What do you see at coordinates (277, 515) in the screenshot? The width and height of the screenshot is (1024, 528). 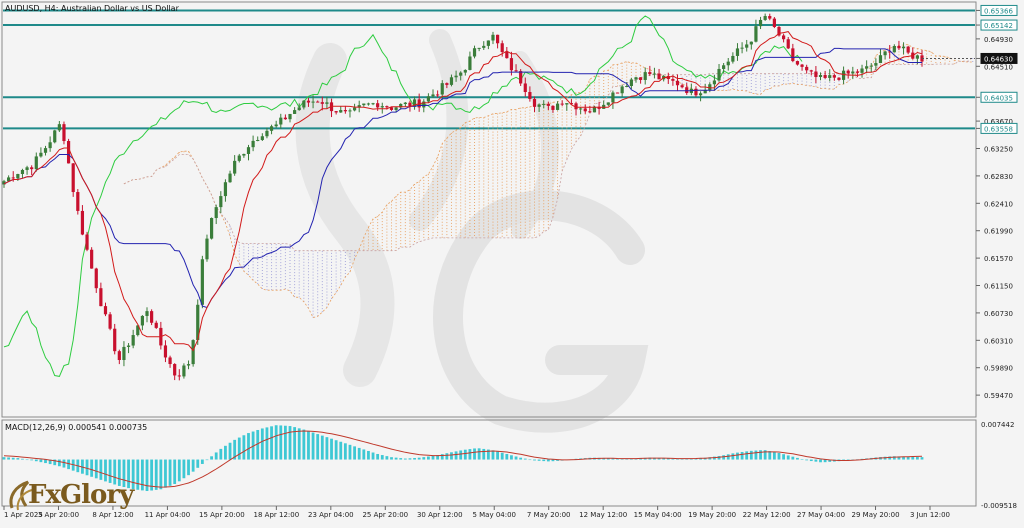 I see `x-tick-label: 18 Apr 12:00` at bounding box center [277, 515].